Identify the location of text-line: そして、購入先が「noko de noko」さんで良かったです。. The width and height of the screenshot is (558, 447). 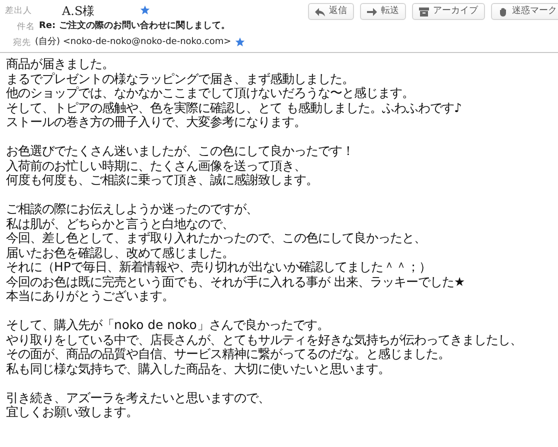
(168, 325).